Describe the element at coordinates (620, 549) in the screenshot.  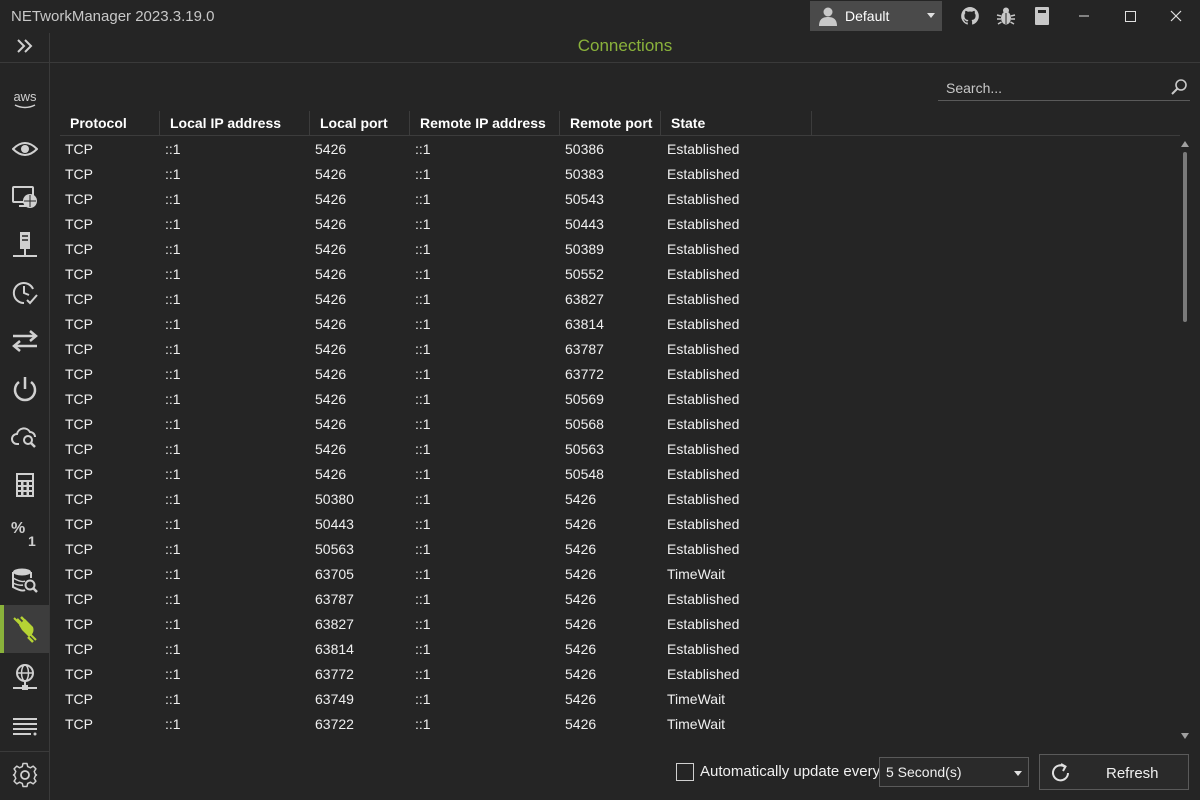
I see `table-row: TCP::1 50563::1 5426 Established` at that location.